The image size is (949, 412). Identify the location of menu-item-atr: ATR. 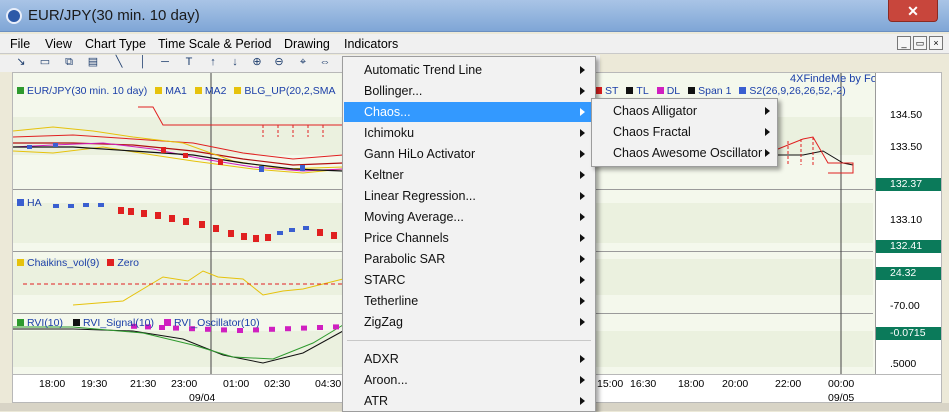
(469, 401).